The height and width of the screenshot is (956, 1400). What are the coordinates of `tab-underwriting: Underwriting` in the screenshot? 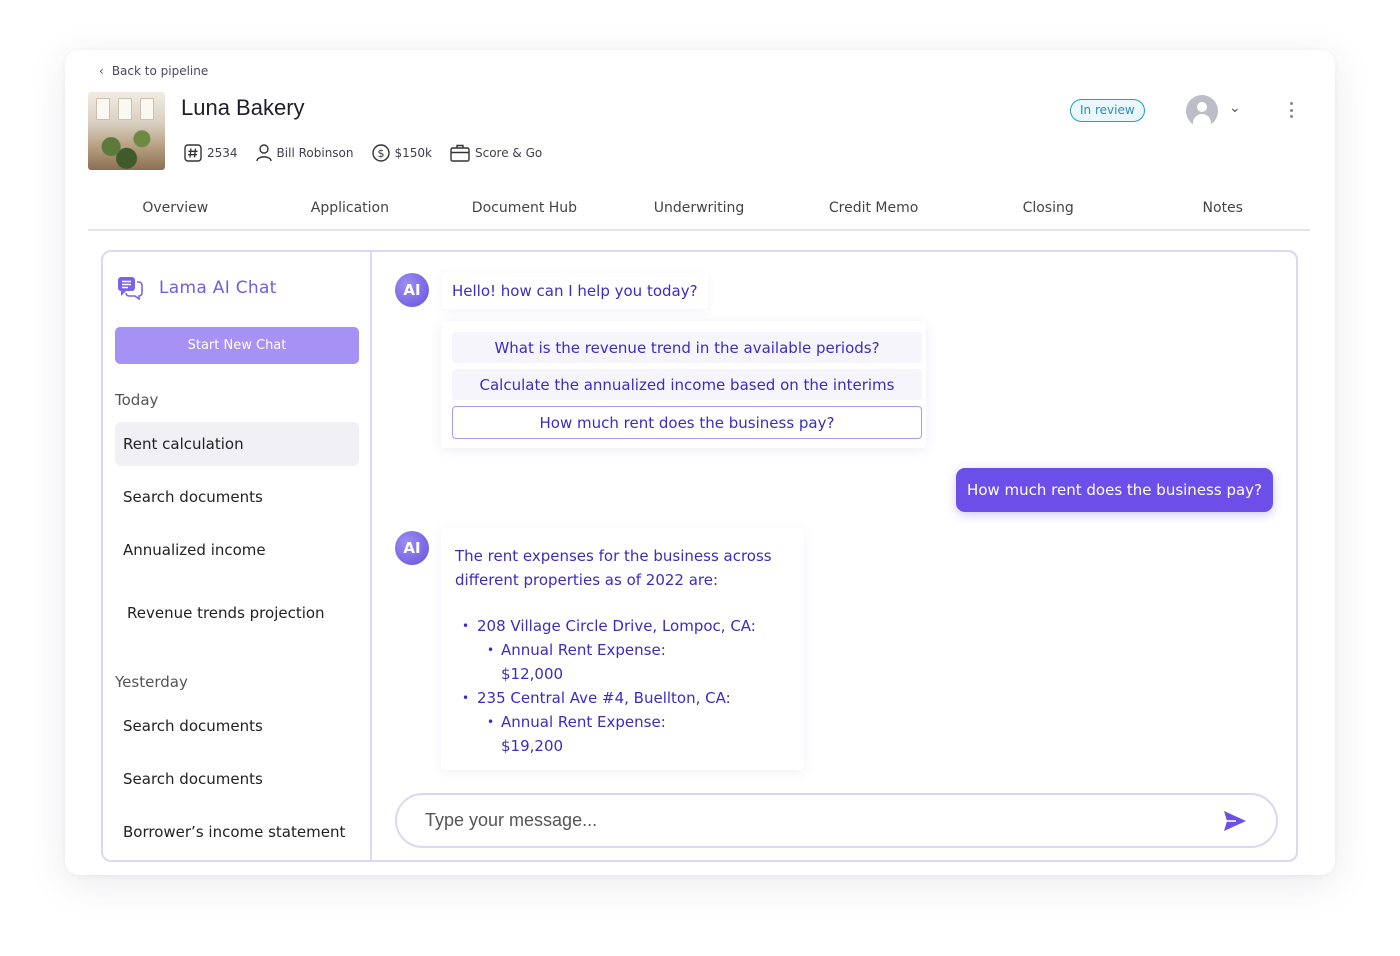 It's located at (699, 209).